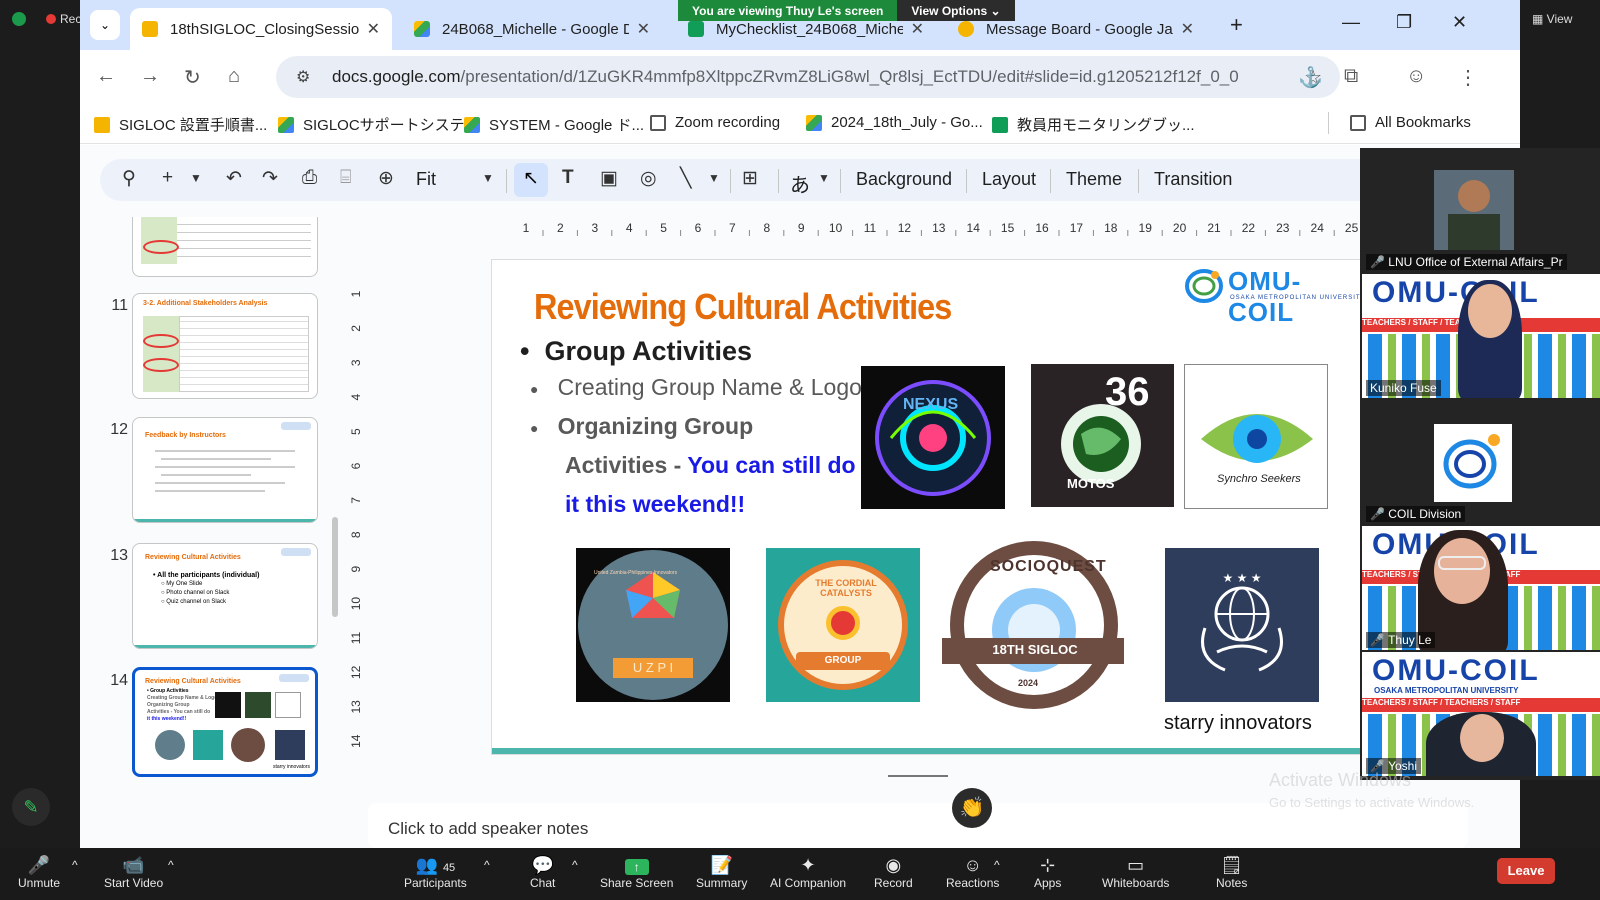  Describe the element at coordinates (378, 124) in the screenshot. I see `bookmark-item: SIGLOCサポートシステム` at that location.